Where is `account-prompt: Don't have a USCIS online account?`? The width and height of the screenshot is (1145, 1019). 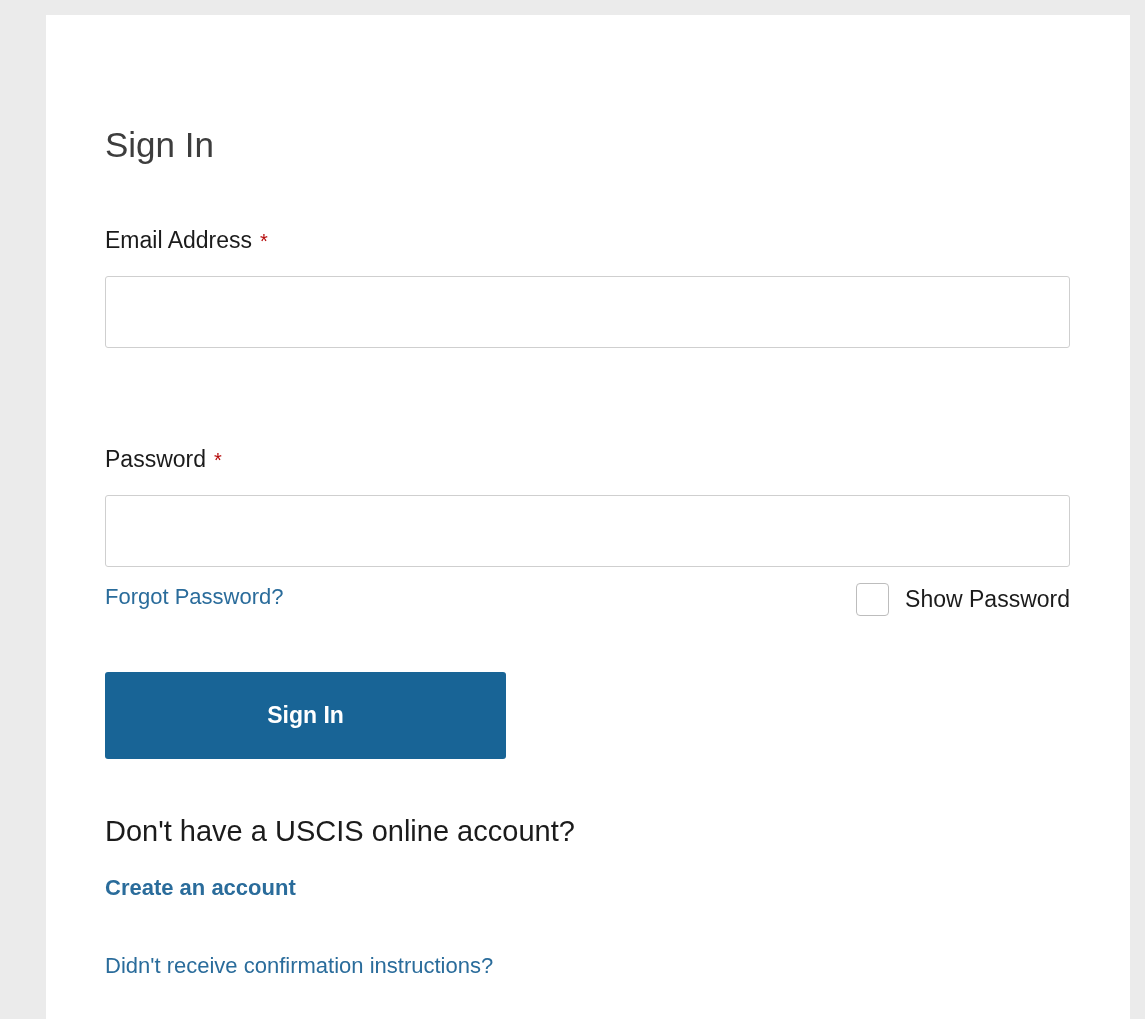 account-prompt: Don't have a USCIS online account? is located at coordinates (340, 831).